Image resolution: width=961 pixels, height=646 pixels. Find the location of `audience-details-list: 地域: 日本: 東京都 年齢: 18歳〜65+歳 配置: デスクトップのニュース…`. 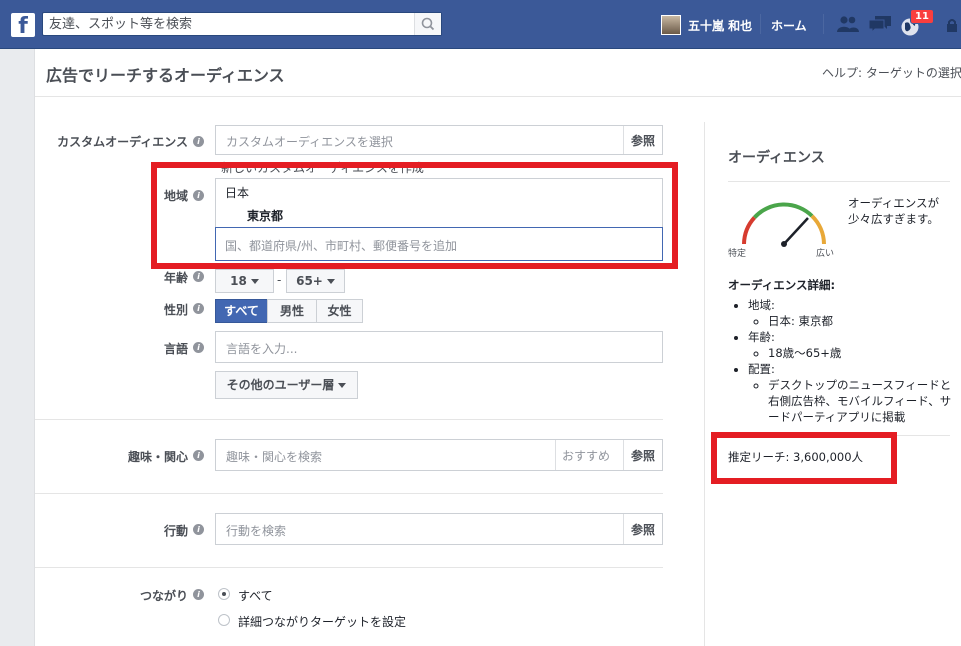

audience-details-list: 地域: 日本: 東京都 年齢: 18歳〜65+歳 配置: デスクトップのニュース… is located at coordinates (840, 361).